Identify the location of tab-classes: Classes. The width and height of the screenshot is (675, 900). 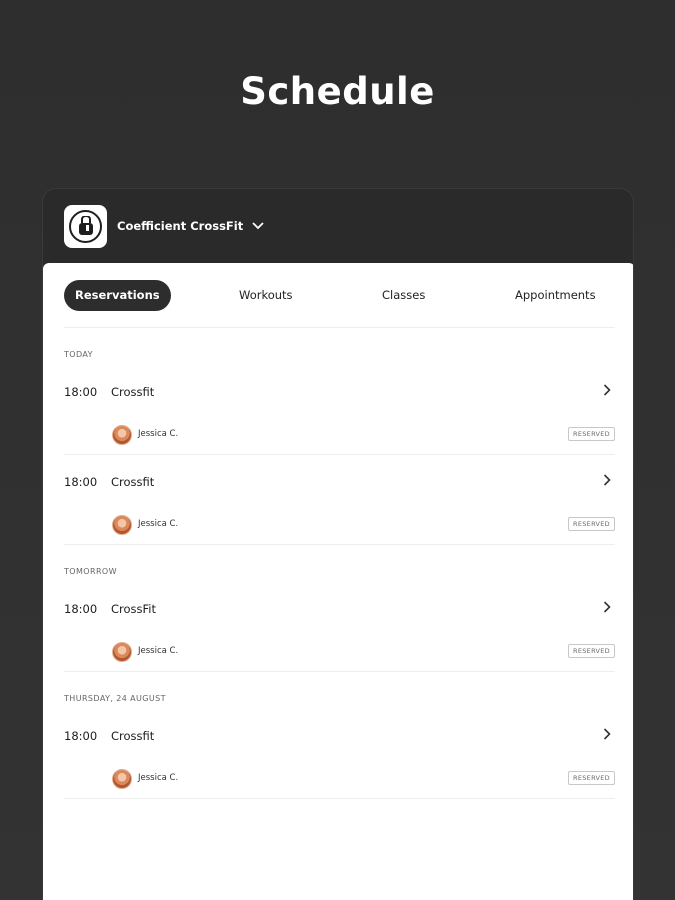
(403, 295).